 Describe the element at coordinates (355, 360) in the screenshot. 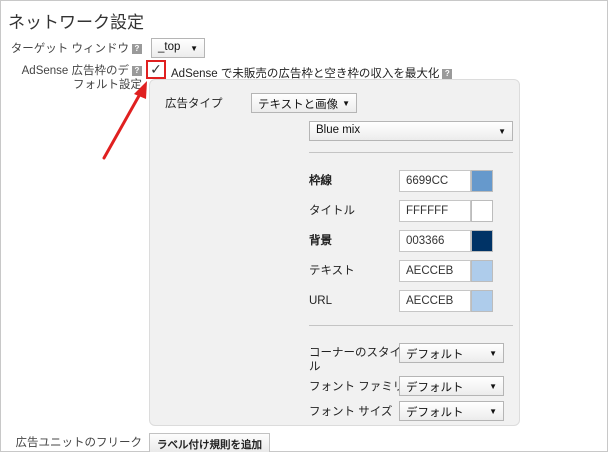

I see `corner-style-label: コーナーのスタイ ル` at that location.